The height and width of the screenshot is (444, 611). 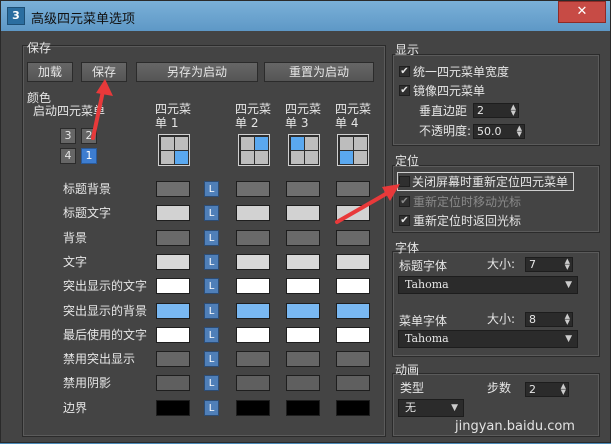 I want to click on position-group-label: 定位, so click(x=407, y=161).